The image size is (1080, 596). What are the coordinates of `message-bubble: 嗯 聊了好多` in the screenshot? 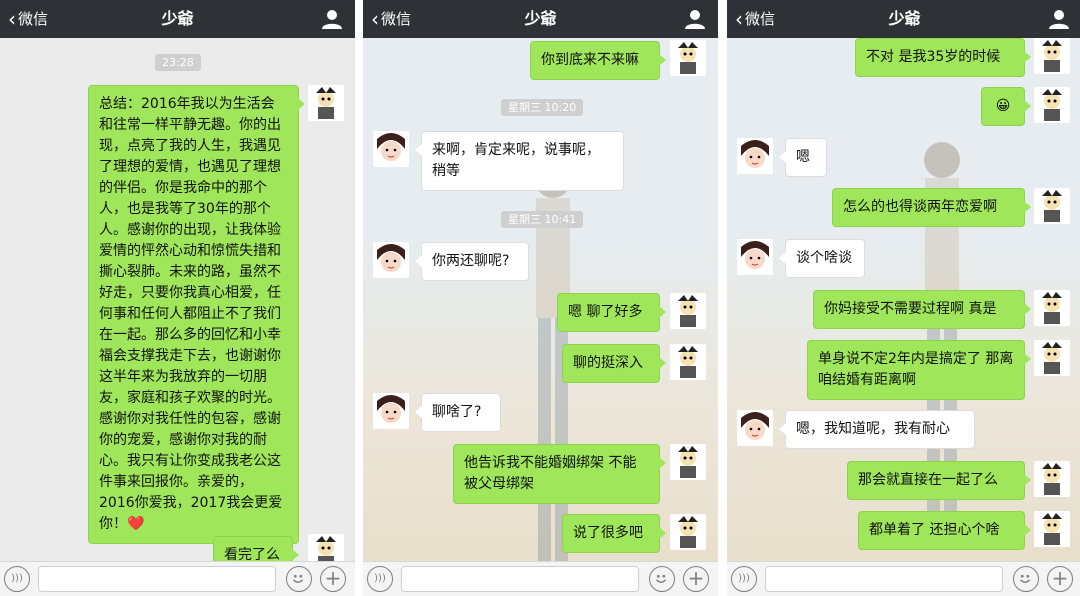 It's located at (611, 312).